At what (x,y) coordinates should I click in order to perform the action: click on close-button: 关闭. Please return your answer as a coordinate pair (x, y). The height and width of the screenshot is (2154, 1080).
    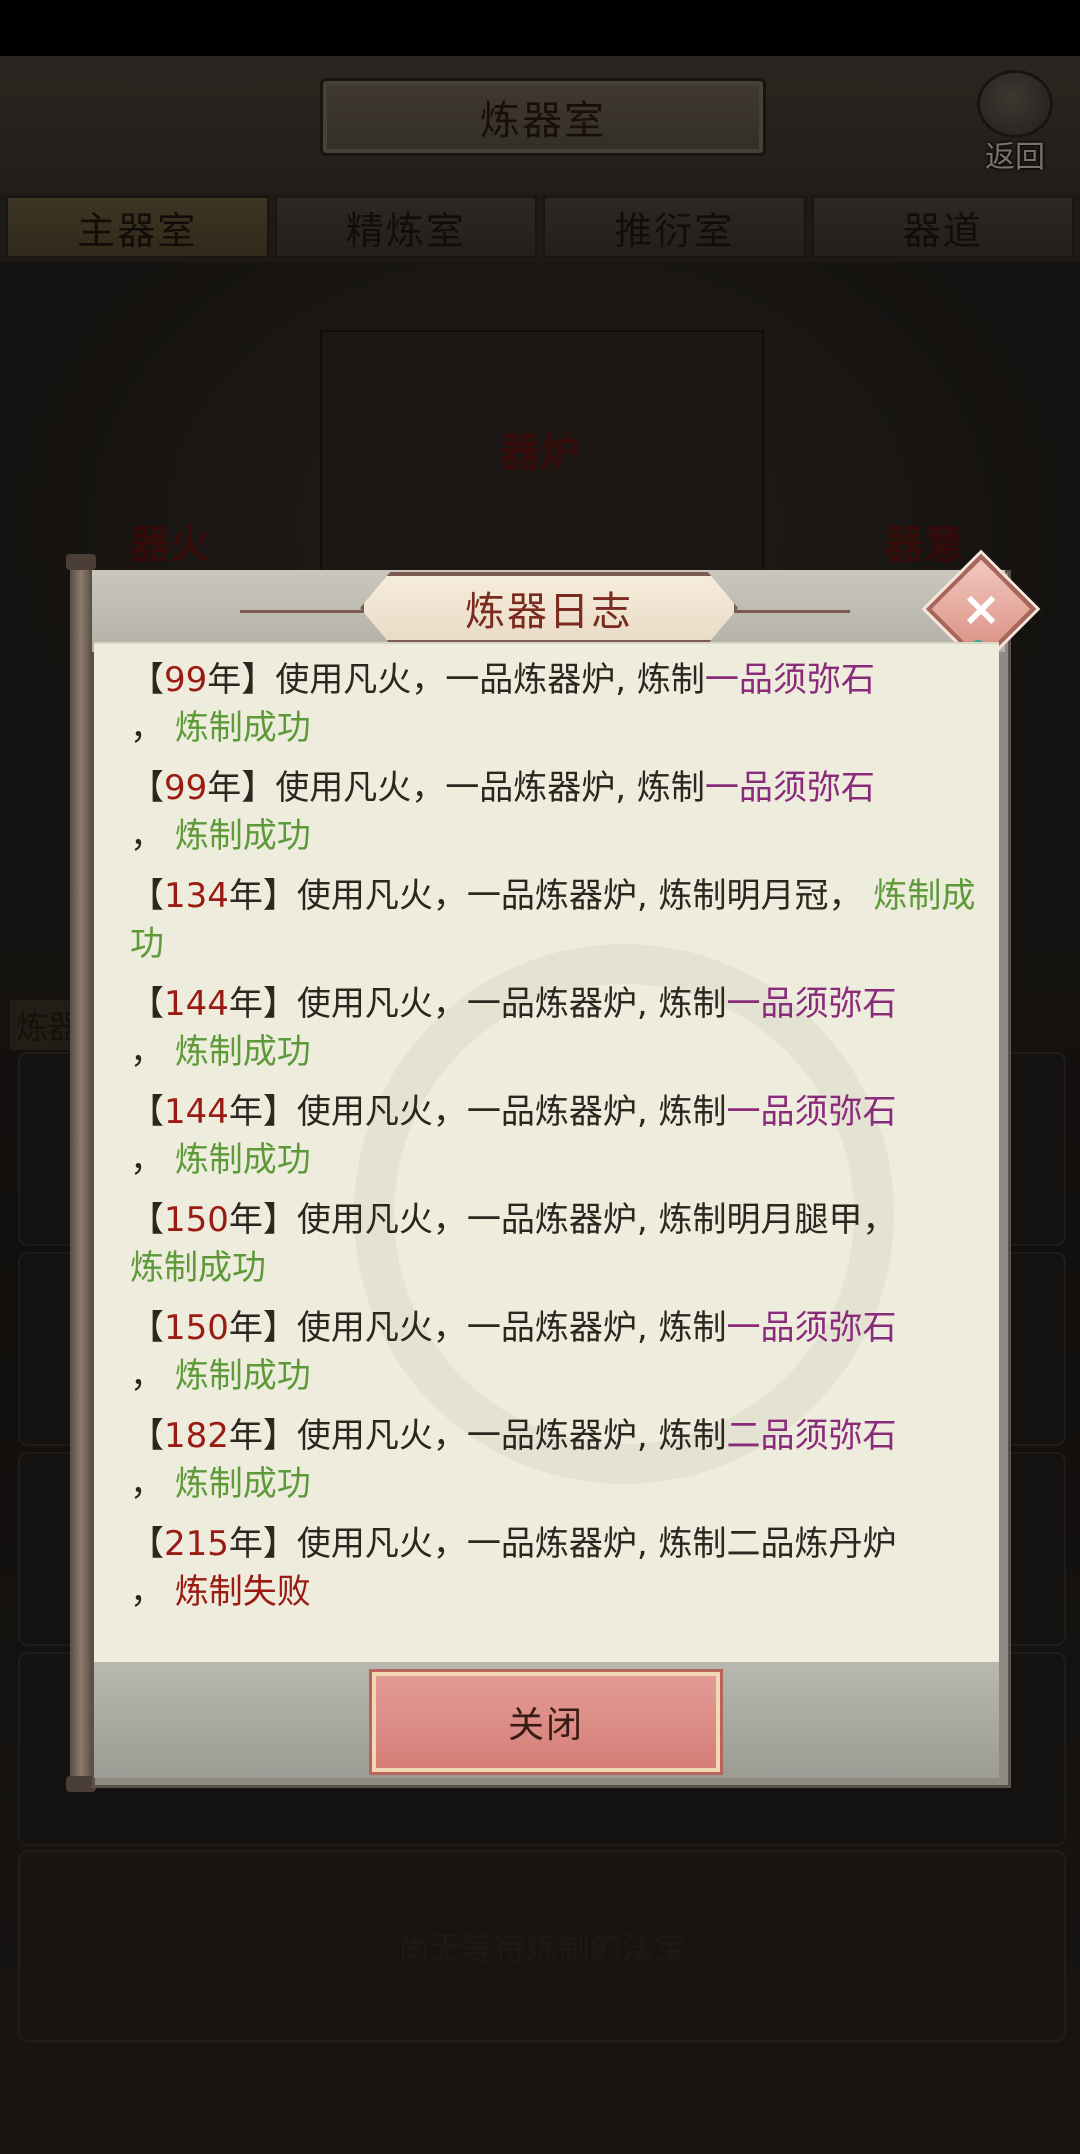
    Looking at the image, I should click on (546, 1722).